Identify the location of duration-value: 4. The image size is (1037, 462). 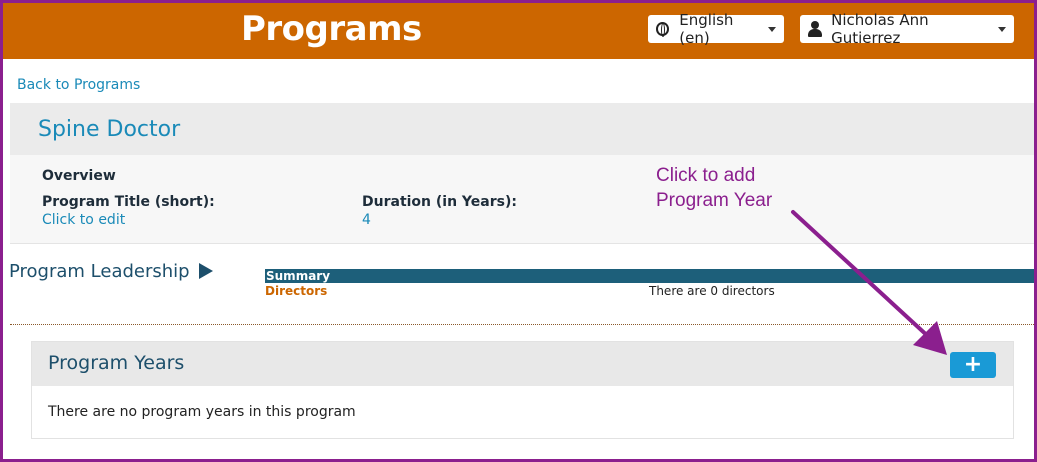
(366, 220).